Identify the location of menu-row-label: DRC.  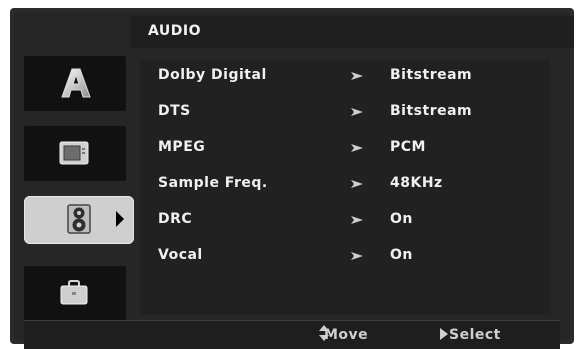
(175, 219).